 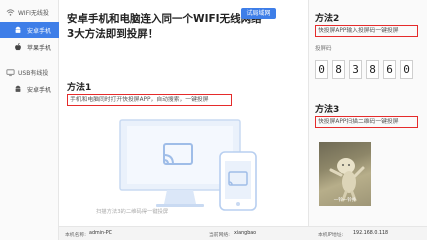 I want to click on method3-description: 快投屏APP扫描二维码一键投屏, so click(x=366, y=122).